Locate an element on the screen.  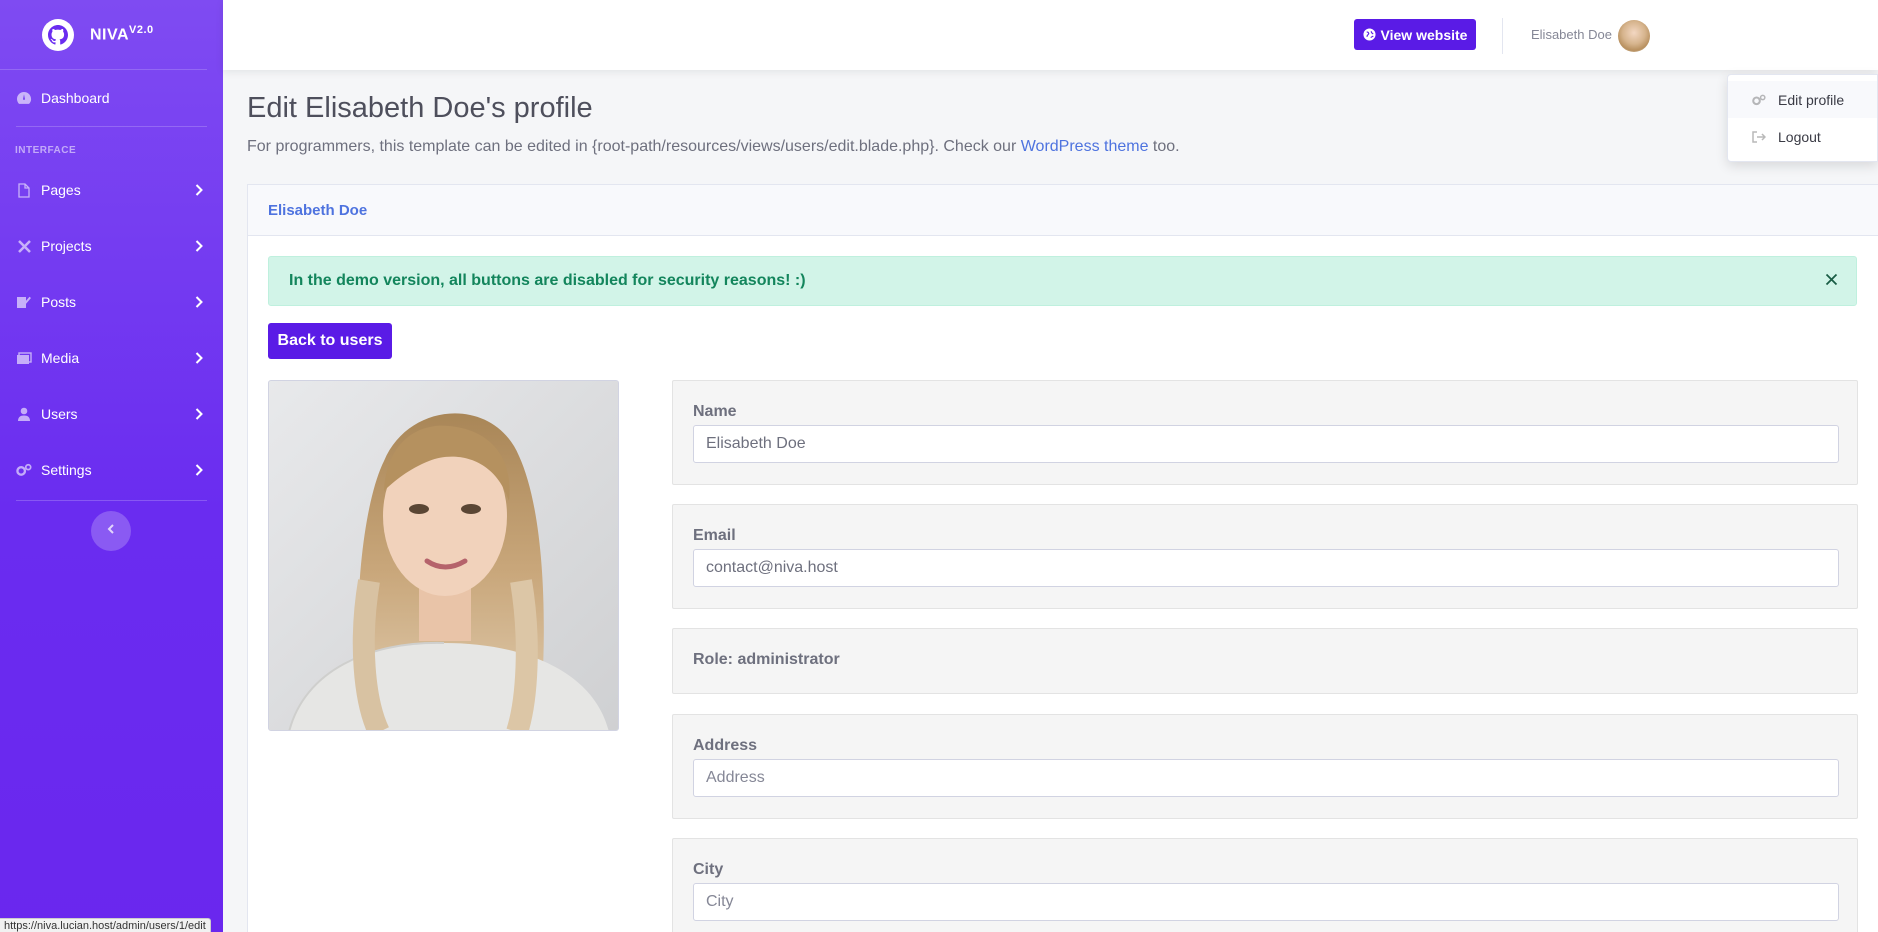
city-input is located at coordinates (1266, 902).